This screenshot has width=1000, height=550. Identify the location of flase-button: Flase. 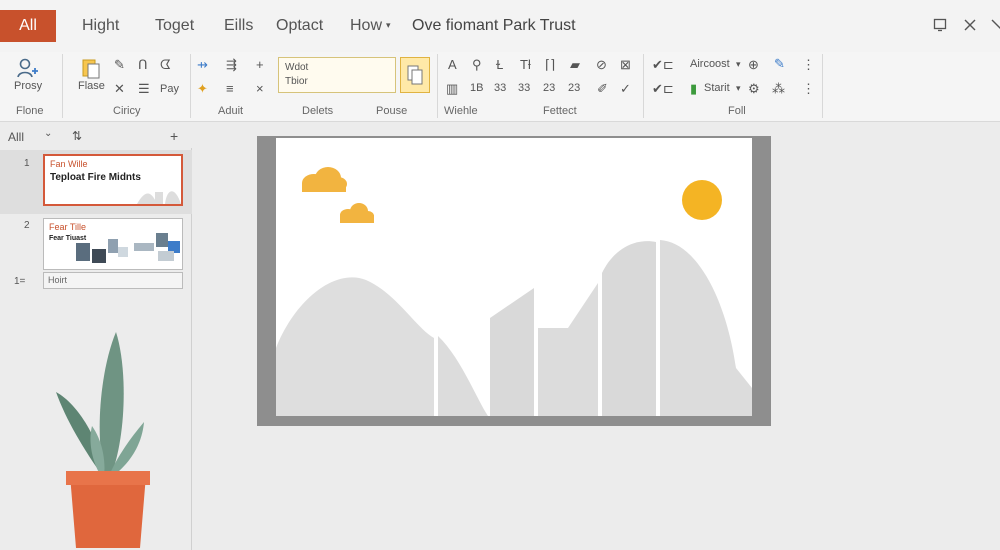
(91, 74).